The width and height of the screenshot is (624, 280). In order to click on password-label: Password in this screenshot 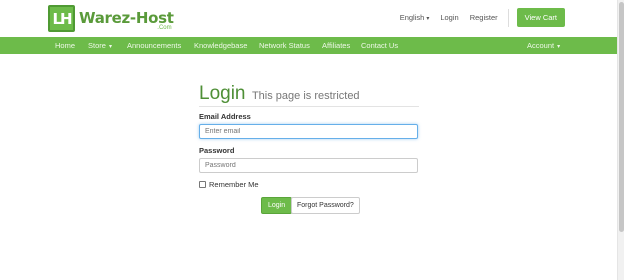, I will do `click(217, 150)`.